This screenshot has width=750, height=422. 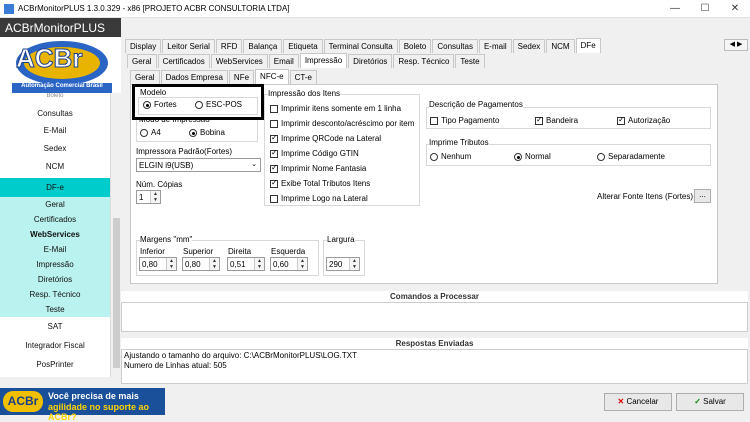 What do you see at coordinates (601, 157) in the screenshot?
I see `radio-separadamente` at bounding box center [601, 157].